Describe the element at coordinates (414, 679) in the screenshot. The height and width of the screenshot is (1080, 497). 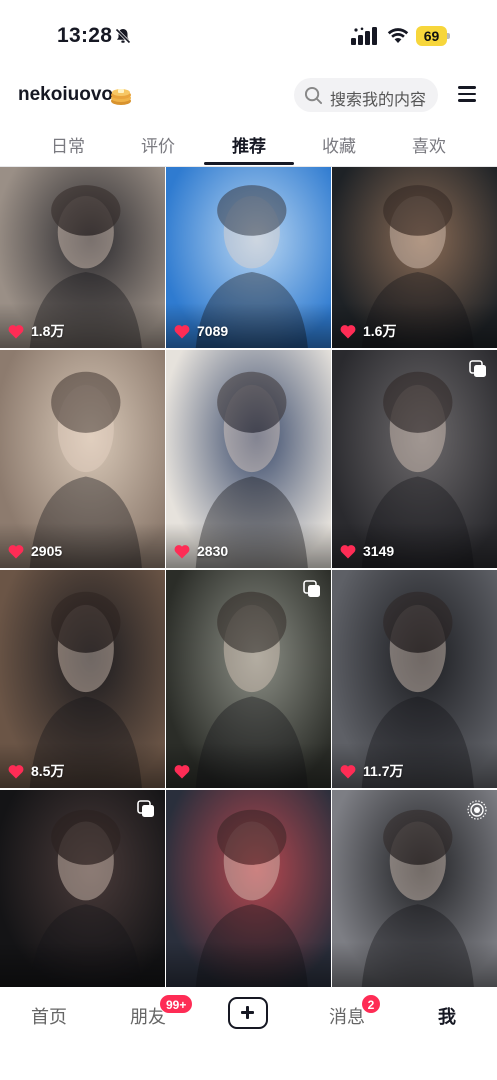
I see `video-thumbnail: 11.7万` at that location.